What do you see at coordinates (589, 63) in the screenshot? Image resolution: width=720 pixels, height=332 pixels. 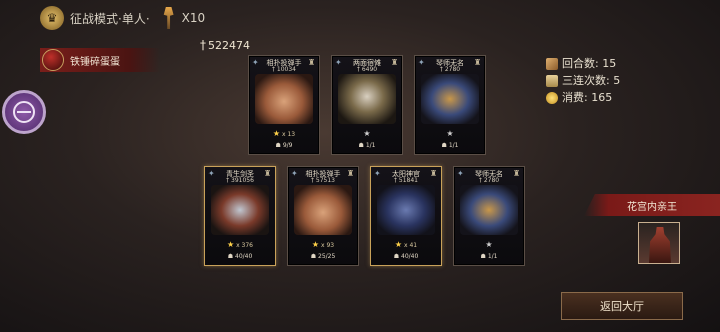 I see `stat-rounds-label: 回合数: 15` at bounding box center [589, 63].